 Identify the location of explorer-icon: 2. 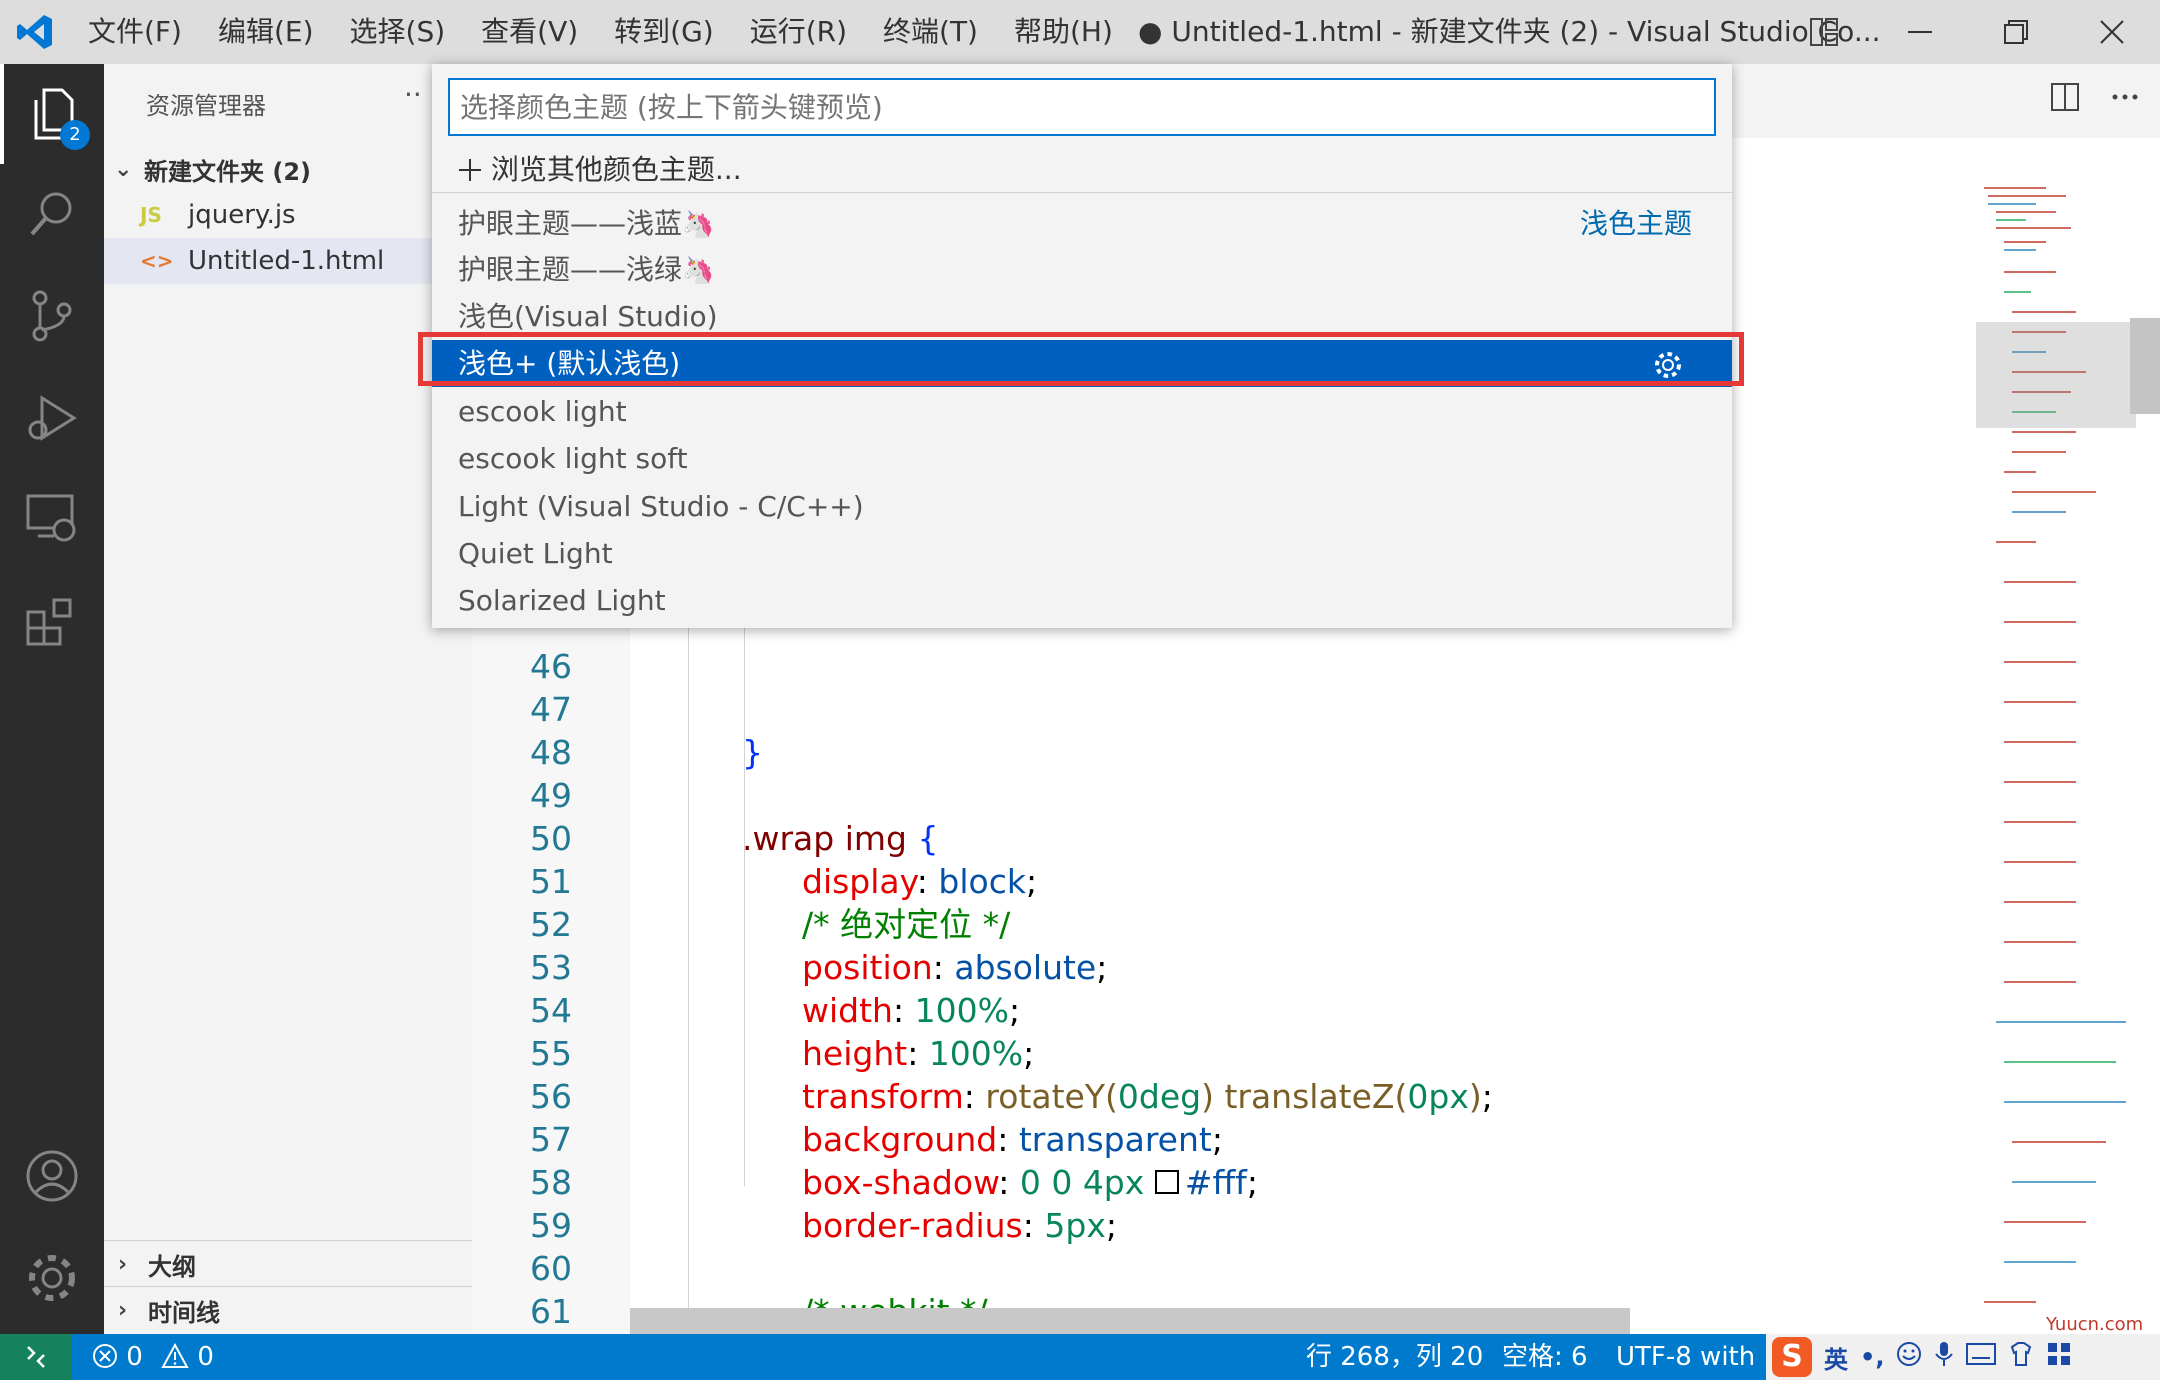
(52, 114).